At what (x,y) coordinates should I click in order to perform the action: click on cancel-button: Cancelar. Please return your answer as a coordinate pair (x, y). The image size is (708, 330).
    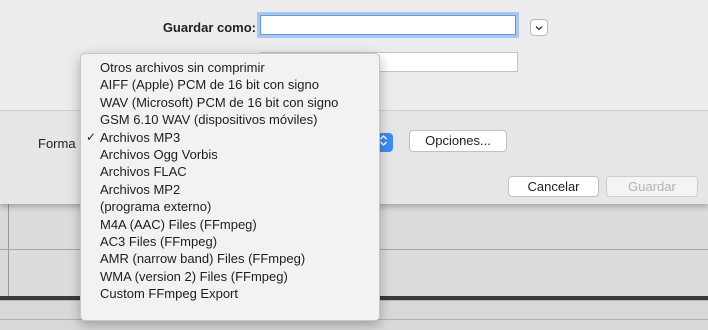
    Looking at the image, I should click on (553, 186).